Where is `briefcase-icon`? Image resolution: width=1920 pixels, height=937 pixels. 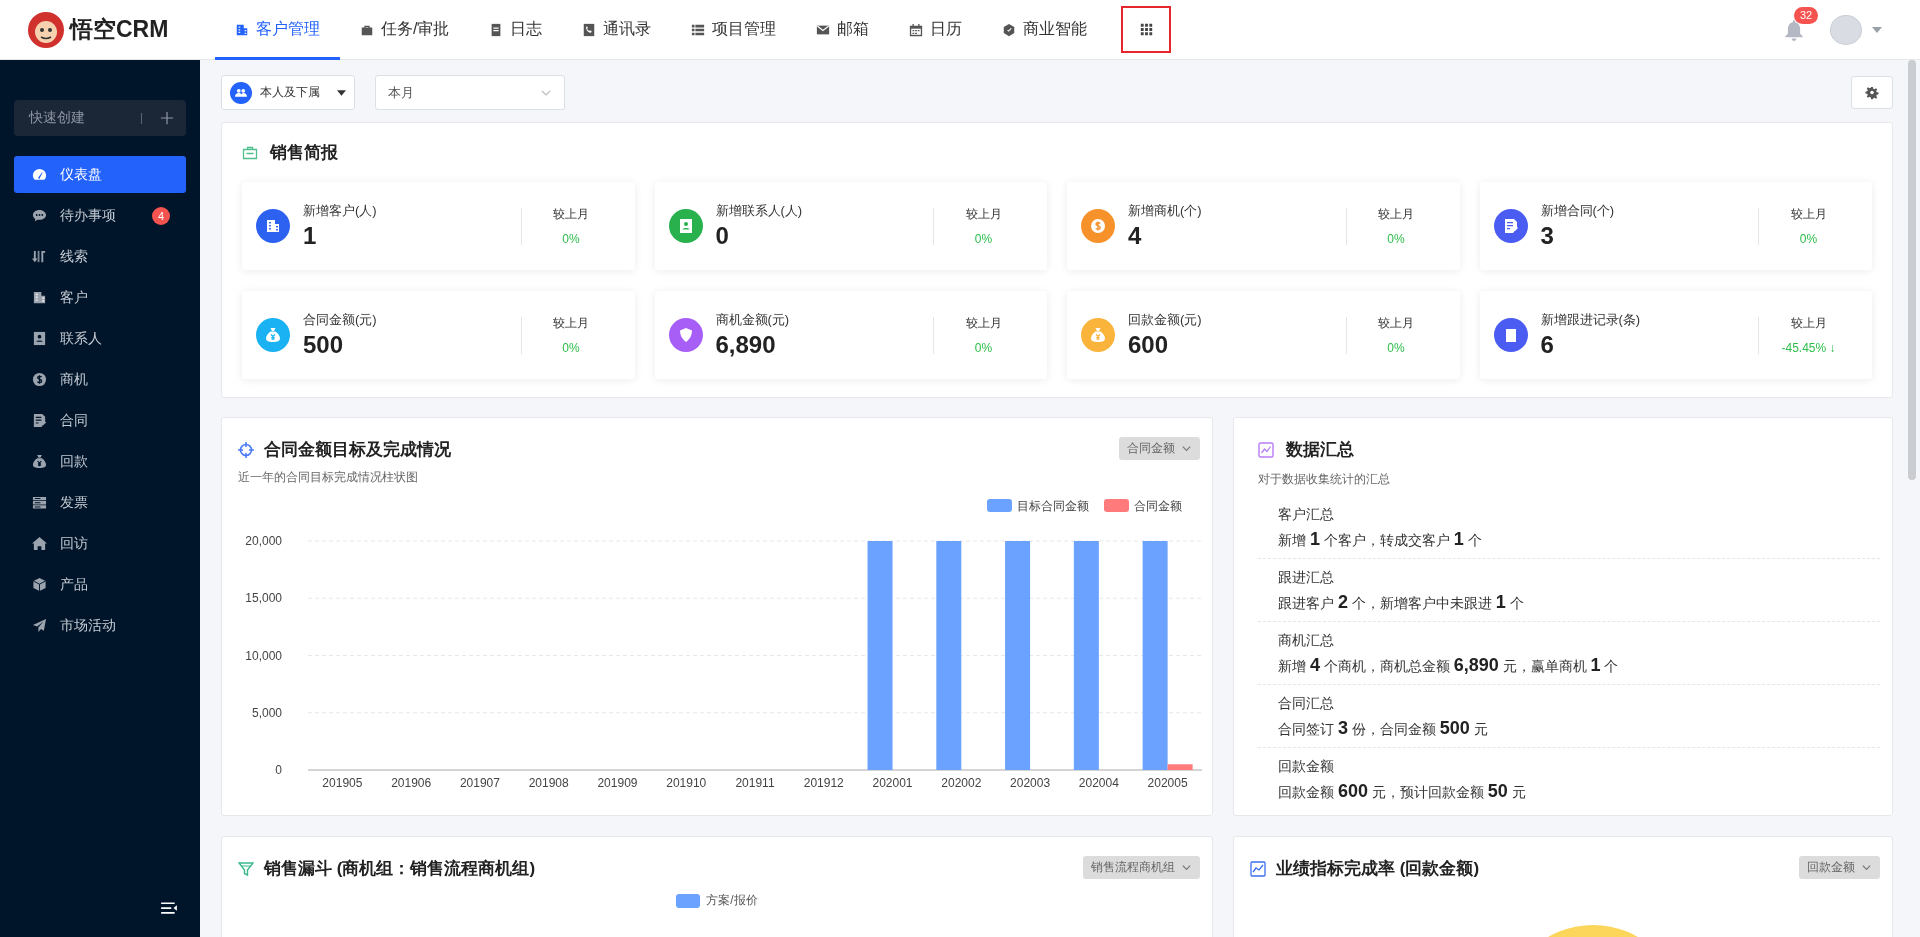 briefcase-icon is located at coordinates (250, 152).